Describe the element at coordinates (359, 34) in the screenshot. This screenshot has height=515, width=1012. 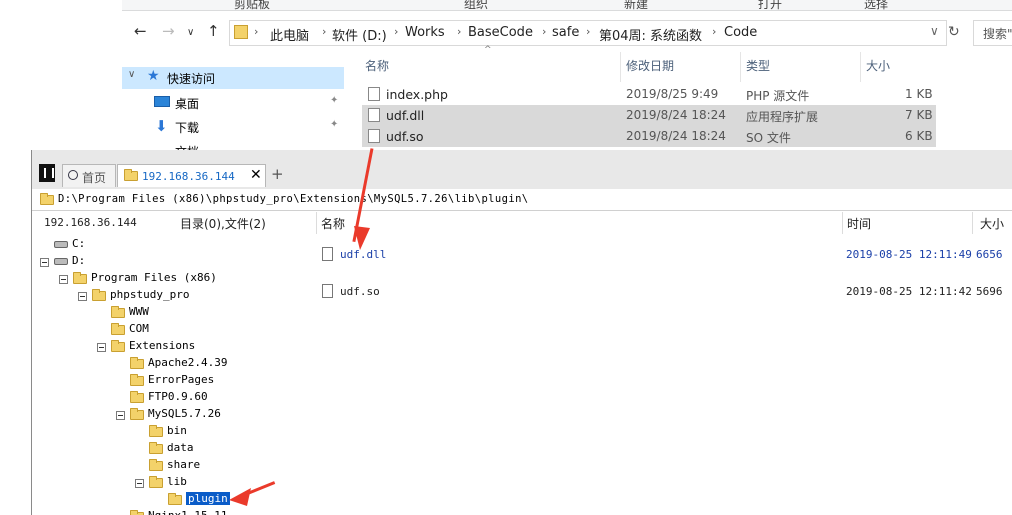
I see `breadcrumb-drive-d: 软件 (D:)` at that location.